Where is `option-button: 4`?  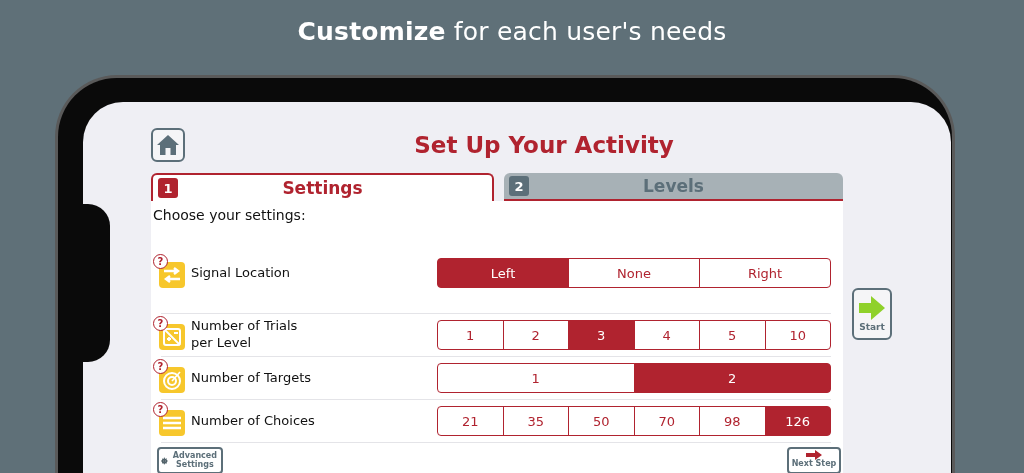
option-button: 4 is located at coordinates (666, 335).